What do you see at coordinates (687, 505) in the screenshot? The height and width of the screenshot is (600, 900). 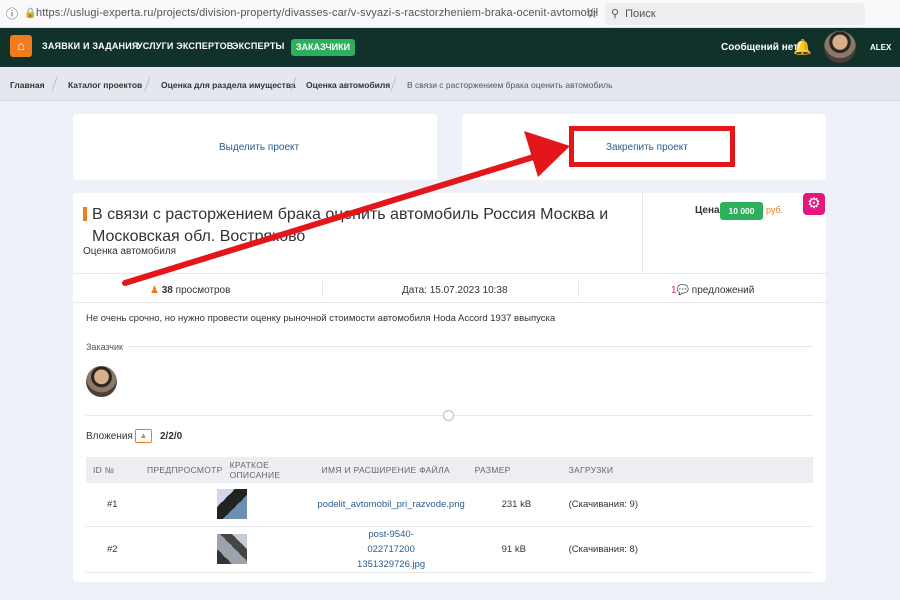 I see `file-downloads: (Скачивания: 9)` at bounding box center [687, 505].